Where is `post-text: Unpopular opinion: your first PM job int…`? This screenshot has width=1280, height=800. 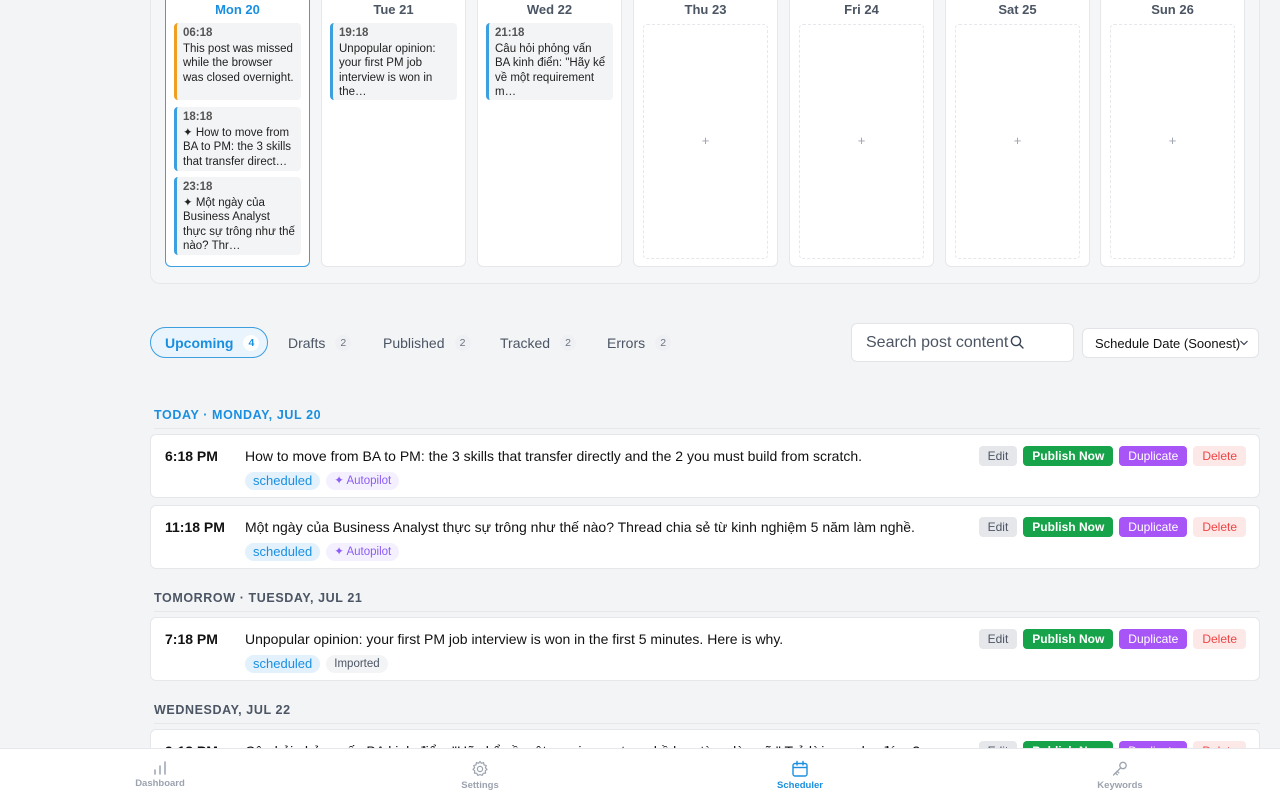 post-text: Unpopular opinion: your first PM job int… is located at coordinates (514, 639).